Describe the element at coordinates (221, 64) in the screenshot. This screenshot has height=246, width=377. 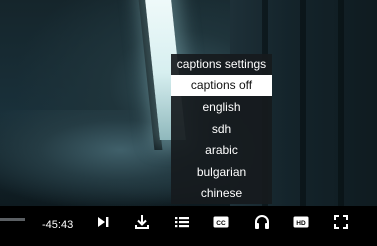
I see `captions-settings-item: captions settings` at that location.